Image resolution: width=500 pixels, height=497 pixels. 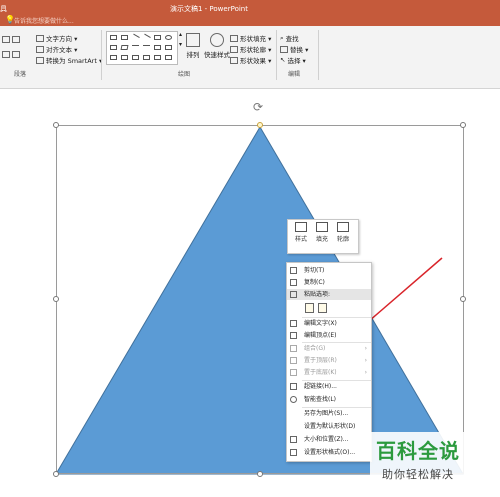 What do you see at coordinates (329, 348) in the screenshot?
I see `menu-item-group: 组合(G) ›` at bounding box center [329, 348].